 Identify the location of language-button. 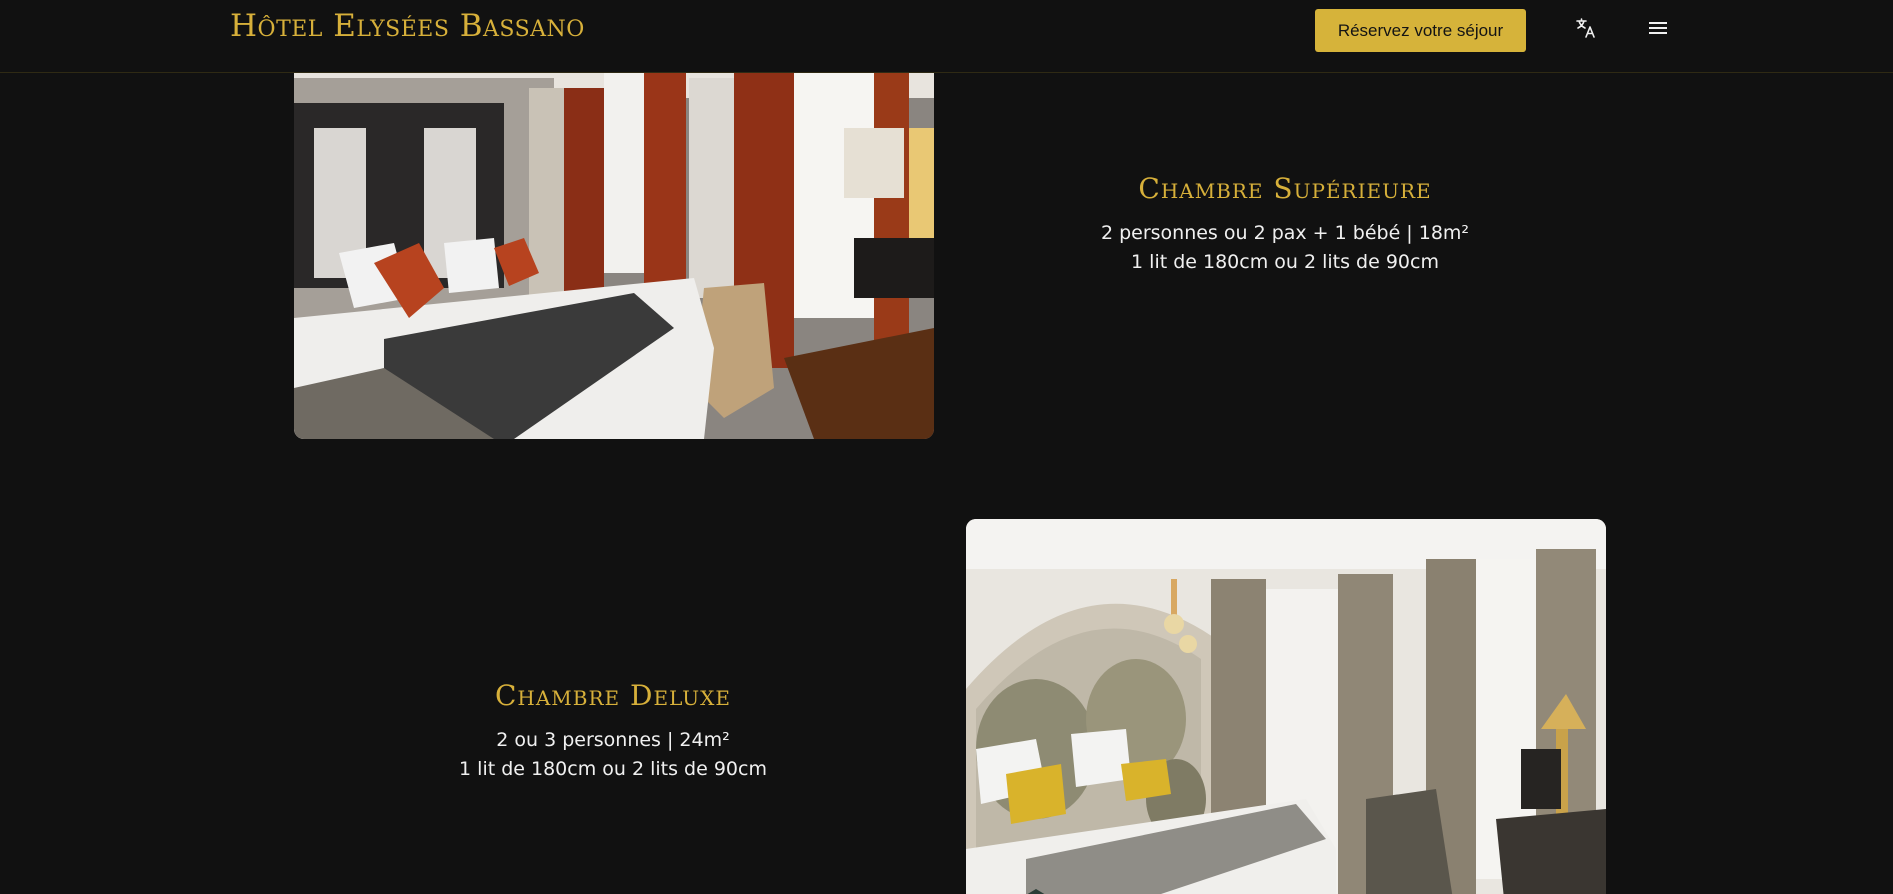
(1586, 30).